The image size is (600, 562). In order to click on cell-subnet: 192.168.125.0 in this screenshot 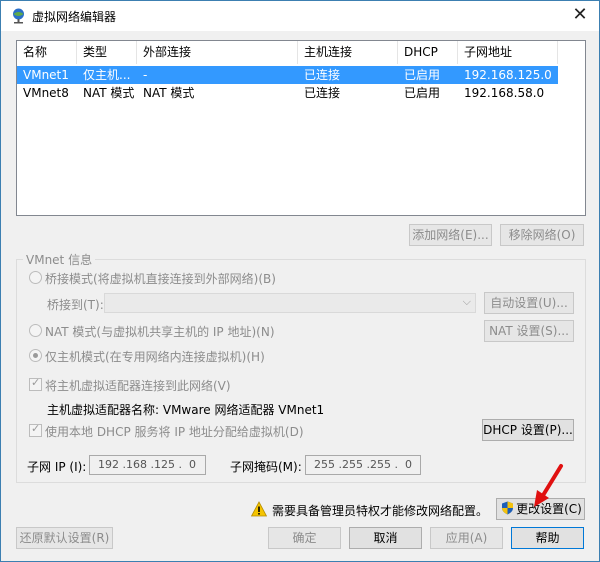, I will do `click(508, 75)`.